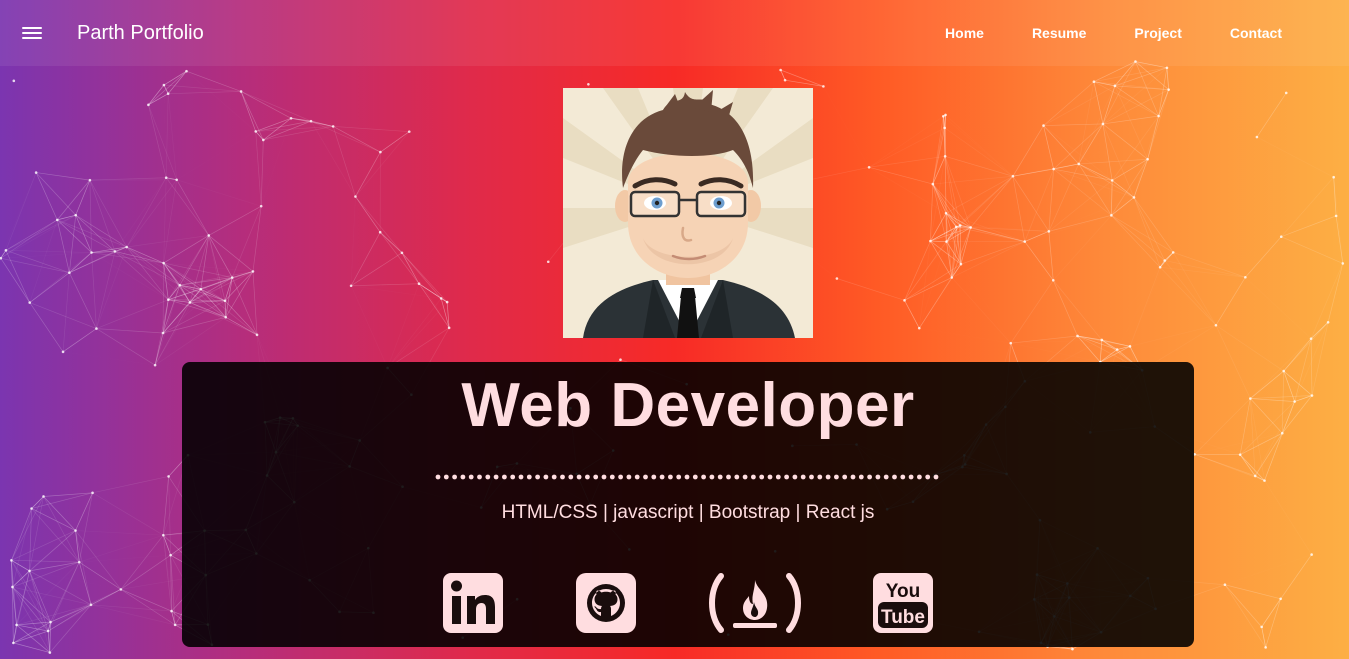 Image resolution: width=1349 pixels, height=659 pixels. I want to click on brand-title: Parth Portfolio, so click(140, 33).